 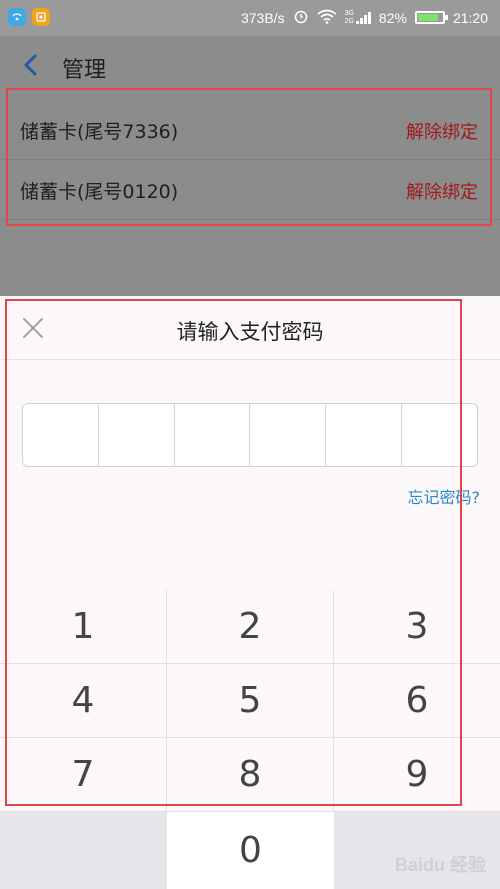 I want to click on wifi-icon, so click(x=327, y=18).